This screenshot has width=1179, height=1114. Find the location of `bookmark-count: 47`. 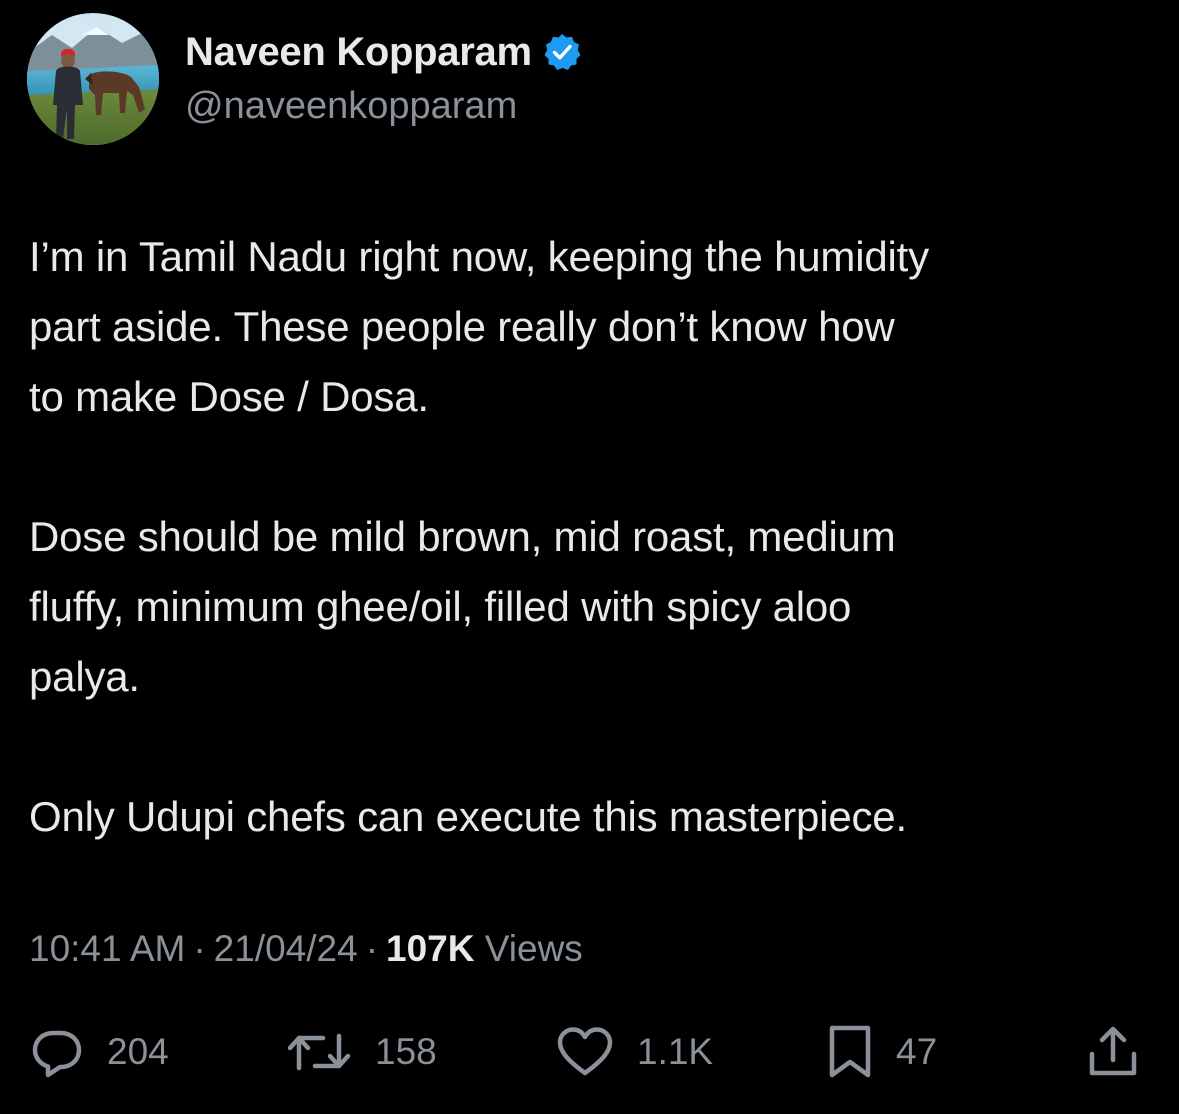

bookmark-count: 47 is located at coordinates (917, 1051).